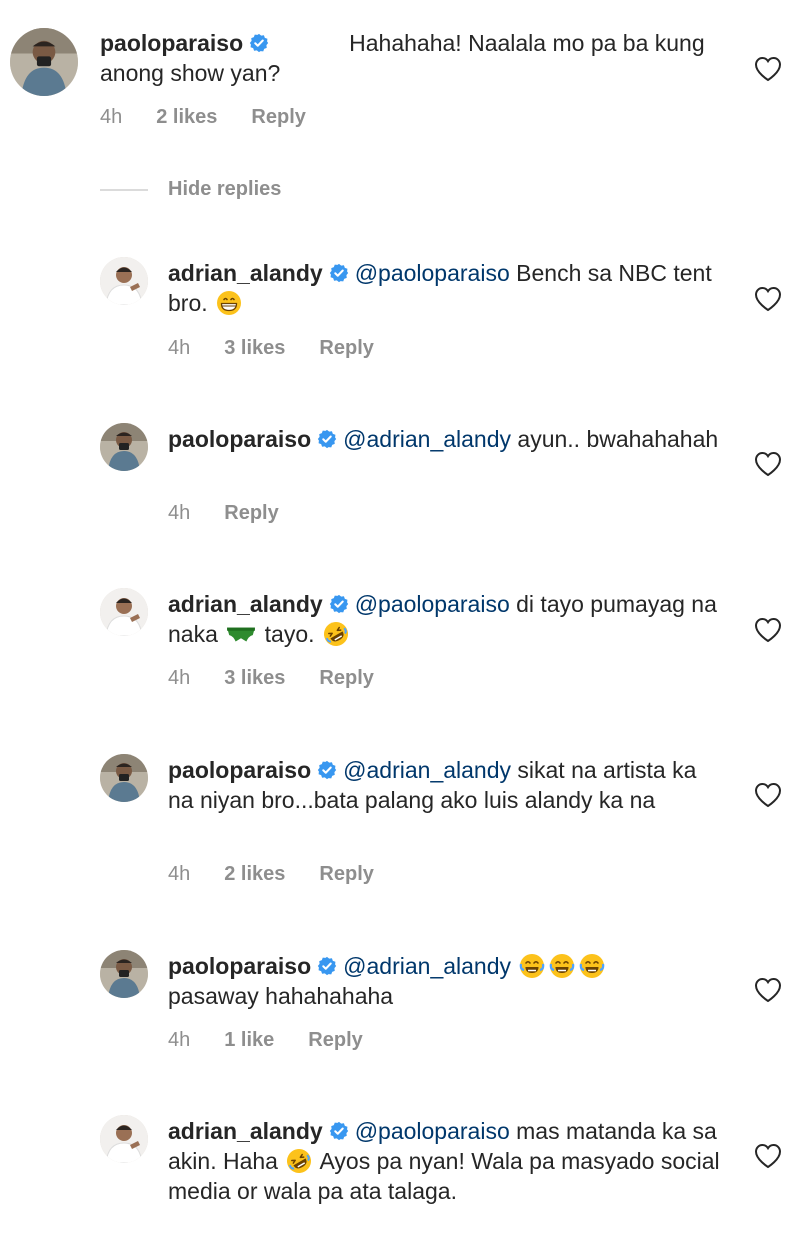  I want to click on divider-line, so click(124, 189).